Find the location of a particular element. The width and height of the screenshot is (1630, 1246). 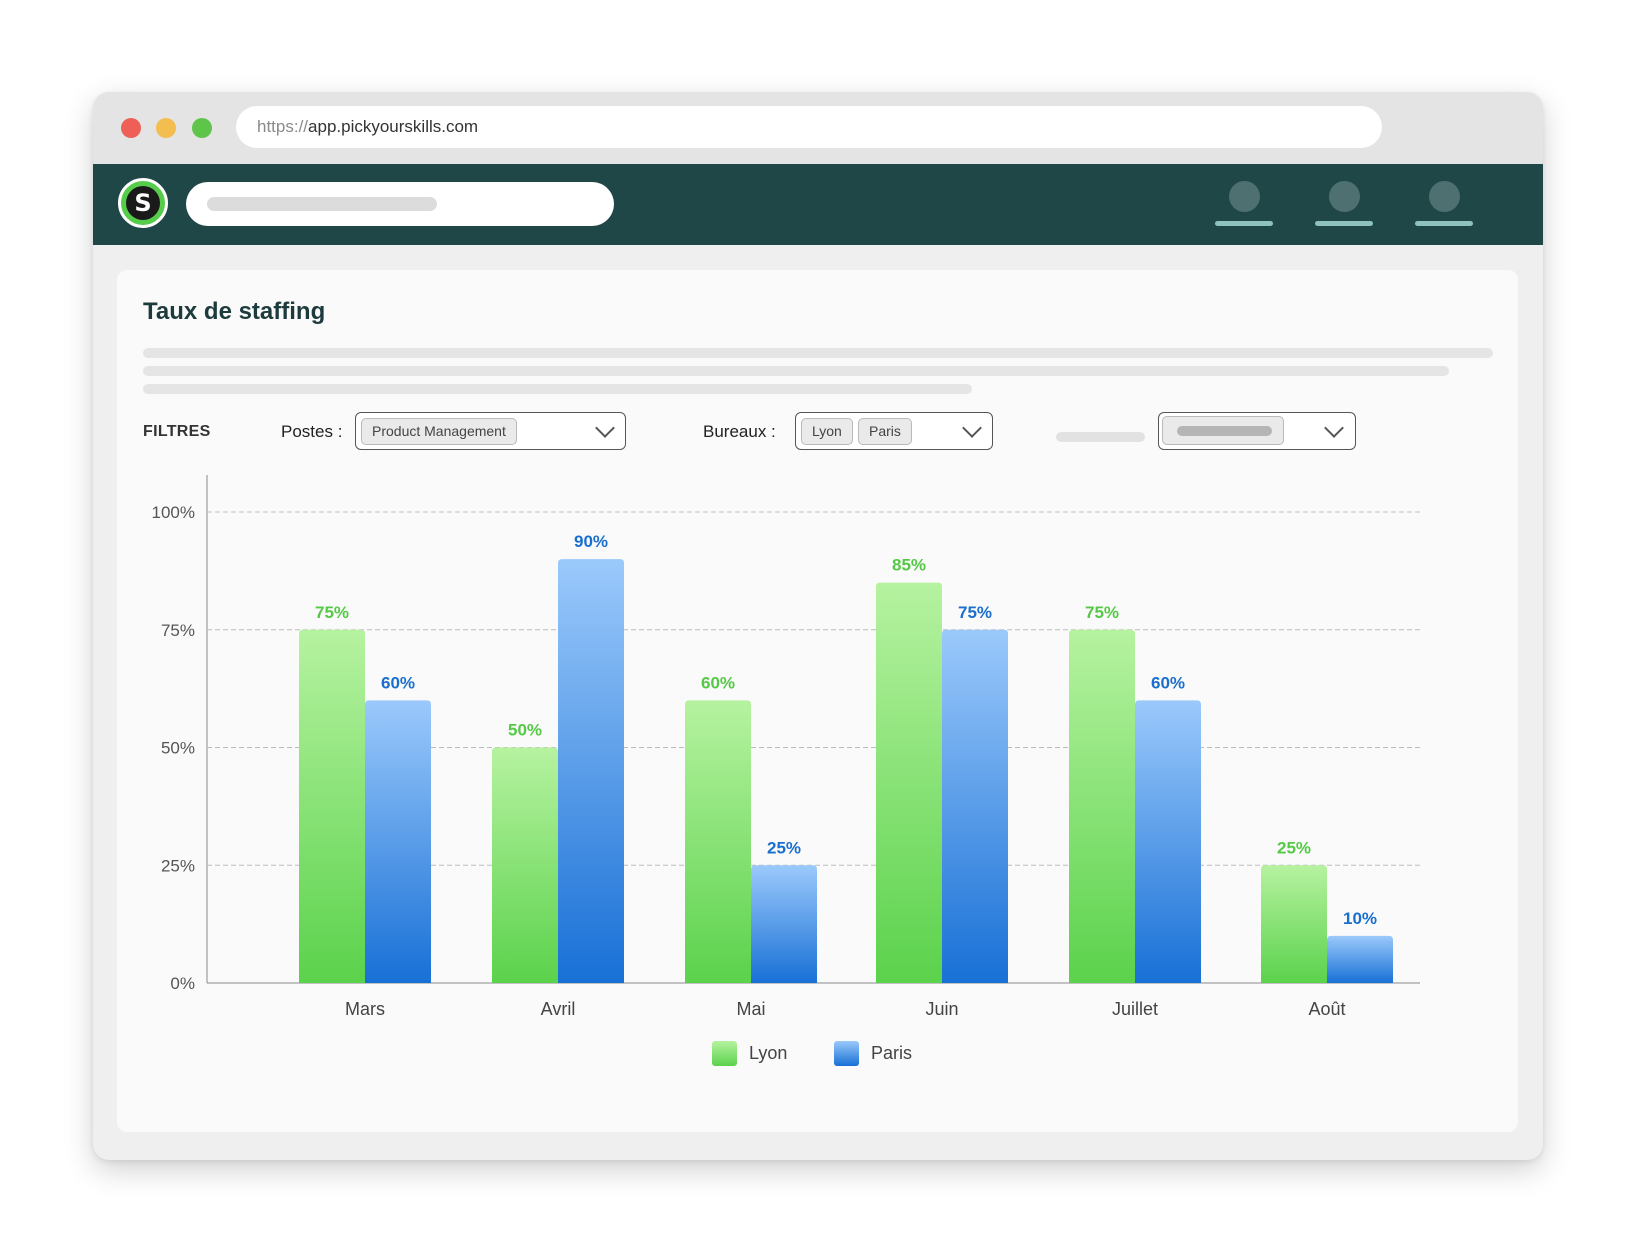

data-label-lyon: 60% is located at coordinates (718, 682).